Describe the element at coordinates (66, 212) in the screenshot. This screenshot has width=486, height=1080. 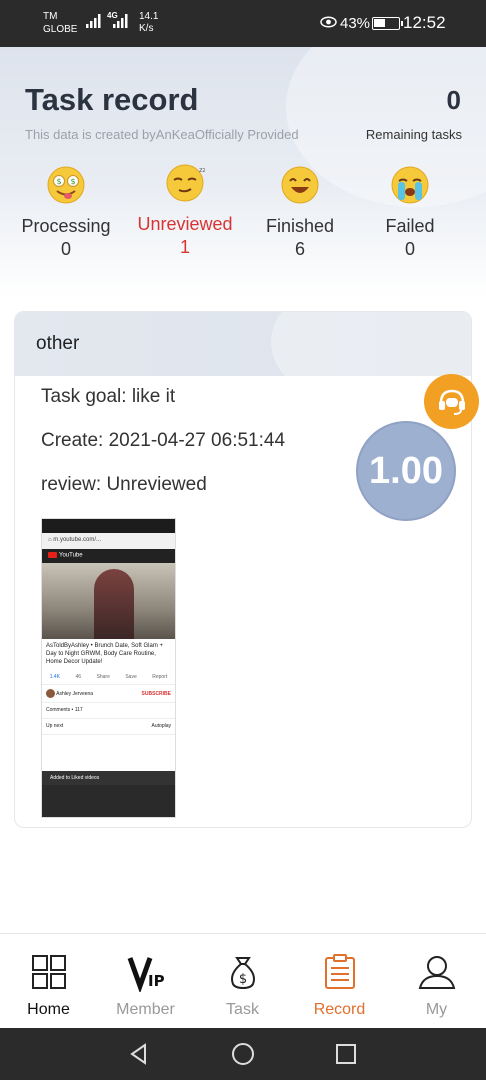
I see `stat-processing: $ $ Processing 0` at that location.